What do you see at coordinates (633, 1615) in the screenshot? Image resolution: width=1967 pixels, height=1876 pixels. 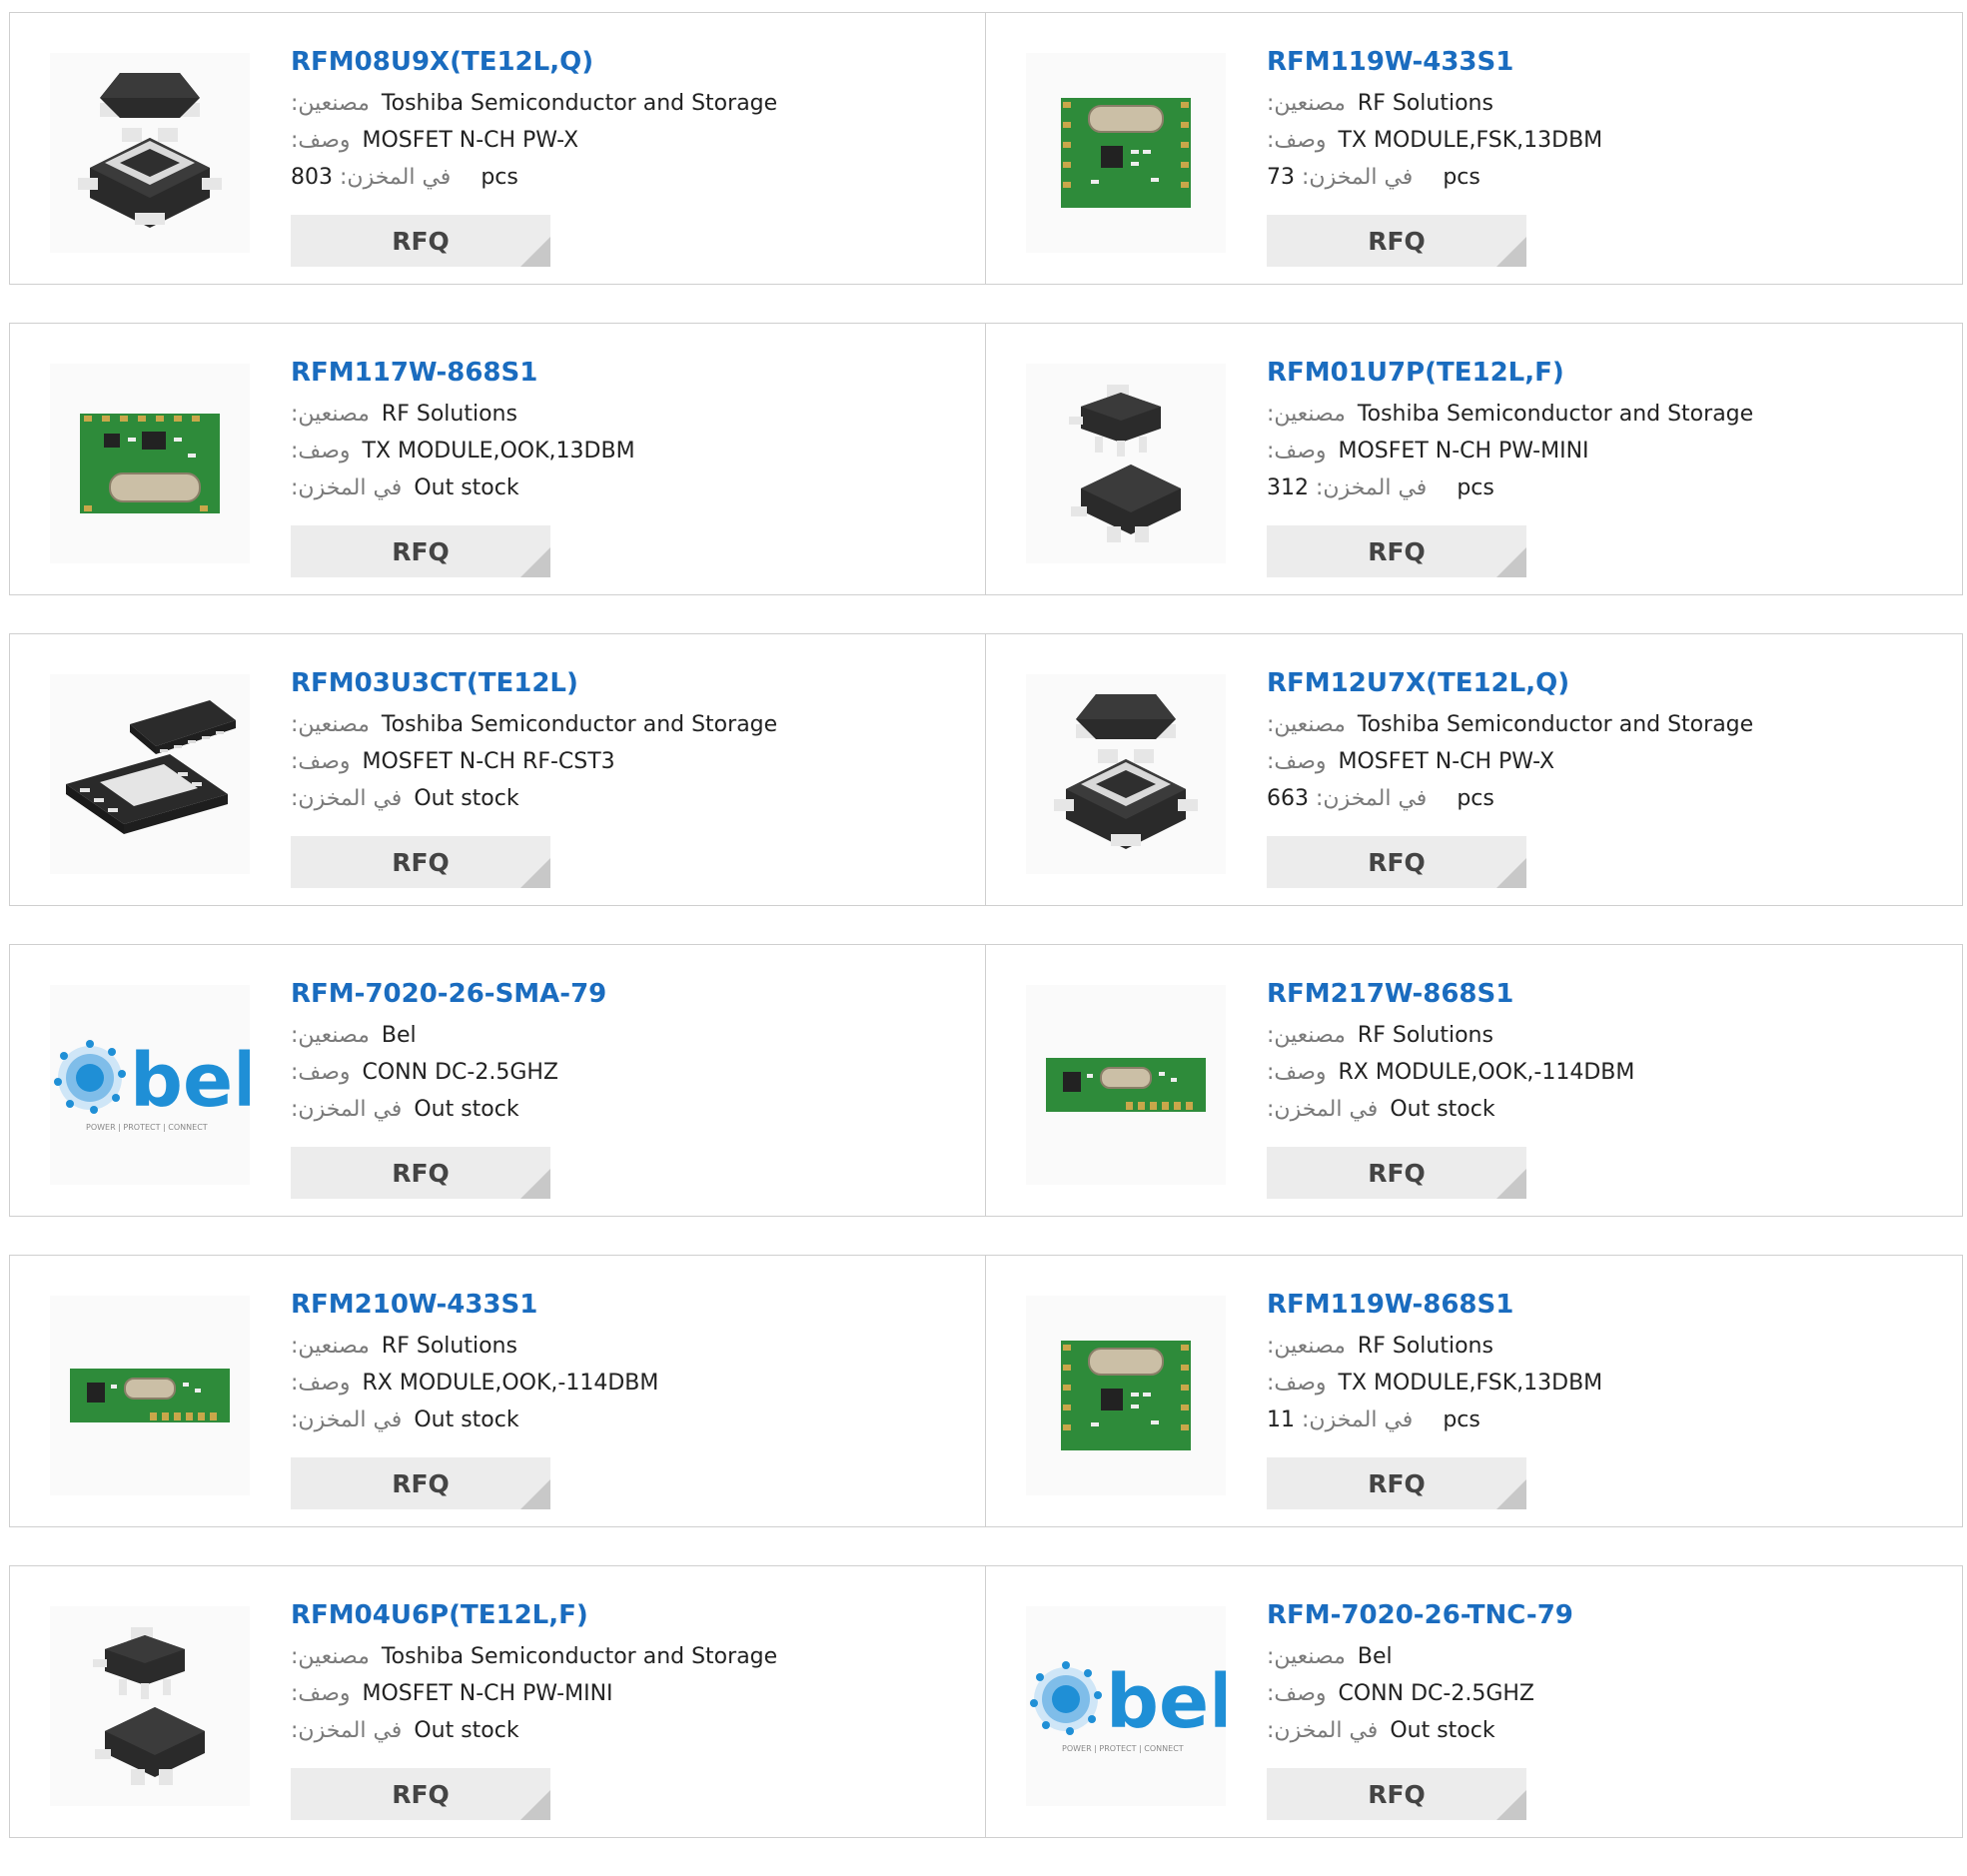 I see `part-number-link: RFM04U6P(TE12L,F)` at bounding box center [633, 1615].